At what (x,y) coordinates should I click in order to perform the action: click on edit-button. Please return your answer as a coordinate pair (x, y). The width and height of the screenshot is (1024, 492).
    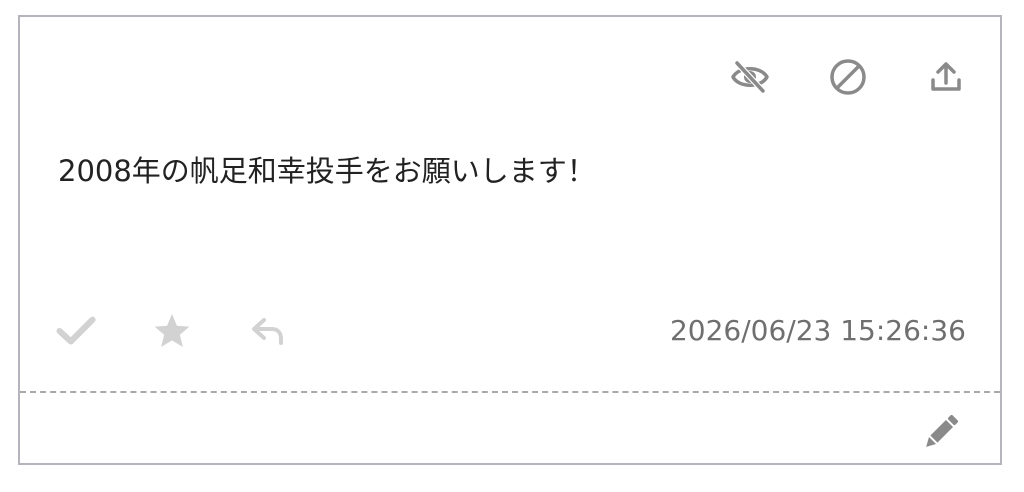
    Looking at the image, I should click on (941, 432).